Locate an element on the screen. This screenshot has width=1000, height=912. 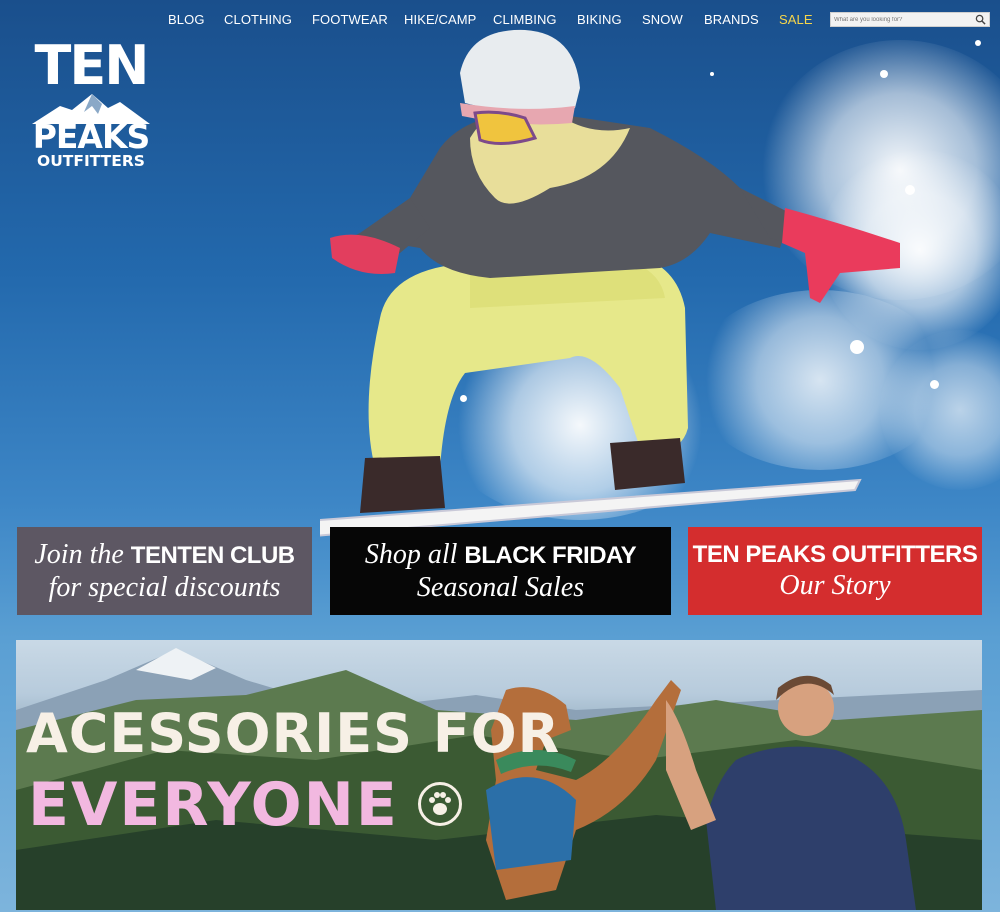
nav-hike-camp: HIKE/CAMP is located at coordinates (440, 19).